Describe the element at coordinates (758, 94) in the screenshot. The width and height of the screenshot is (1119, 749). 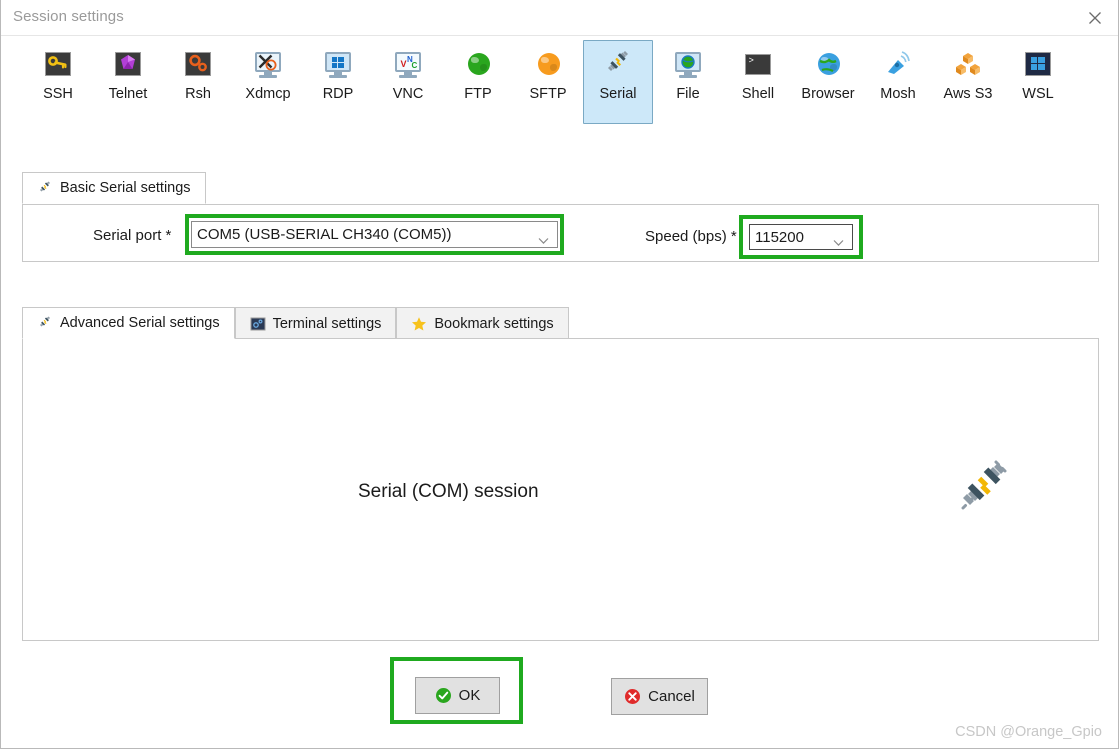
I see `session-type-label: Shell` at that location.